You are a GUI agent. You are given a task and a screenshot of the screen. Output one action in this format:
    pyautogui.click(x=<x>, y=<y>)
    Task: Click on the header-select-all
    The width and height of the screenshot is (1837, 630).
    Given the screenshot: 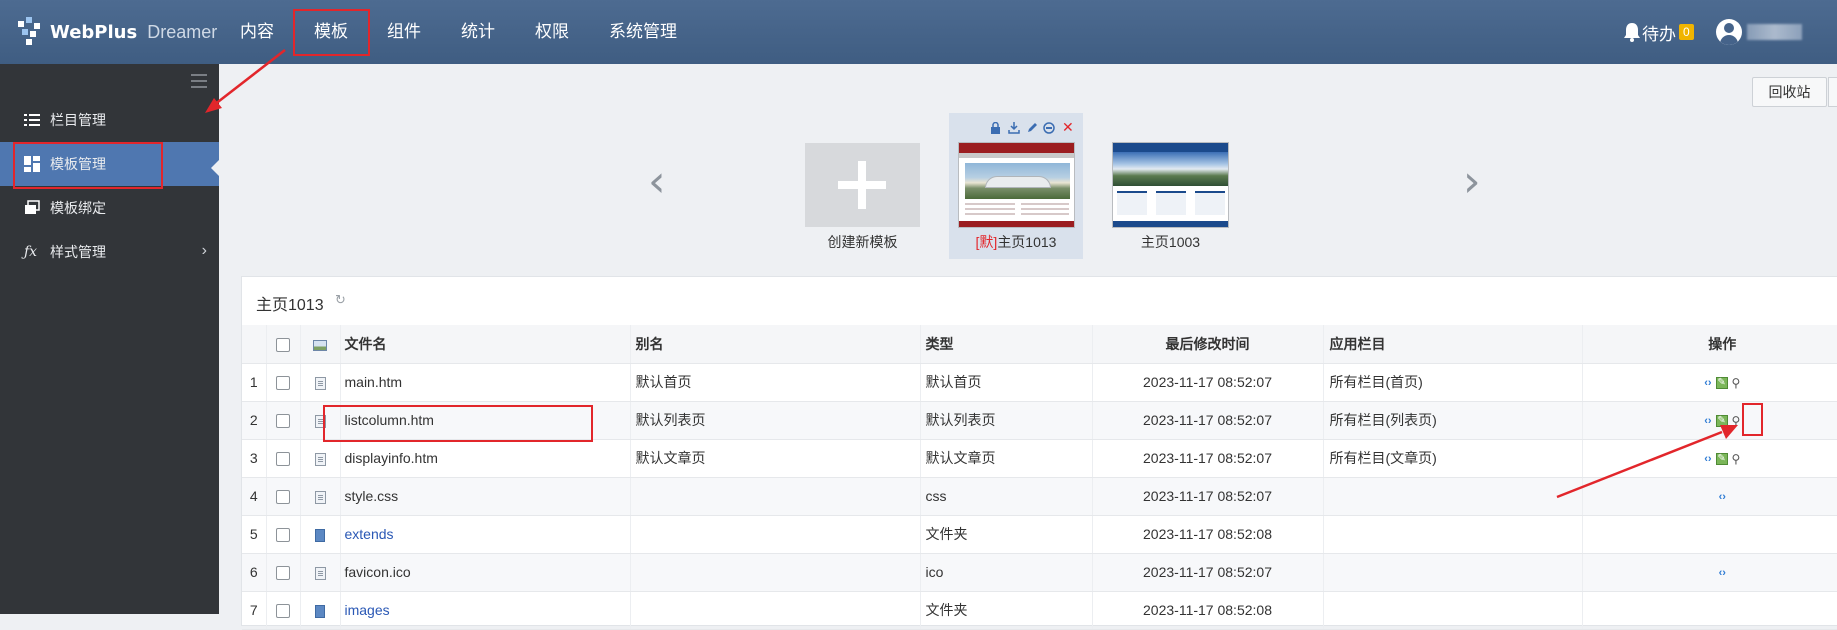 What is the action you would take?
    pyautogui.click(x=282, y=344)
    